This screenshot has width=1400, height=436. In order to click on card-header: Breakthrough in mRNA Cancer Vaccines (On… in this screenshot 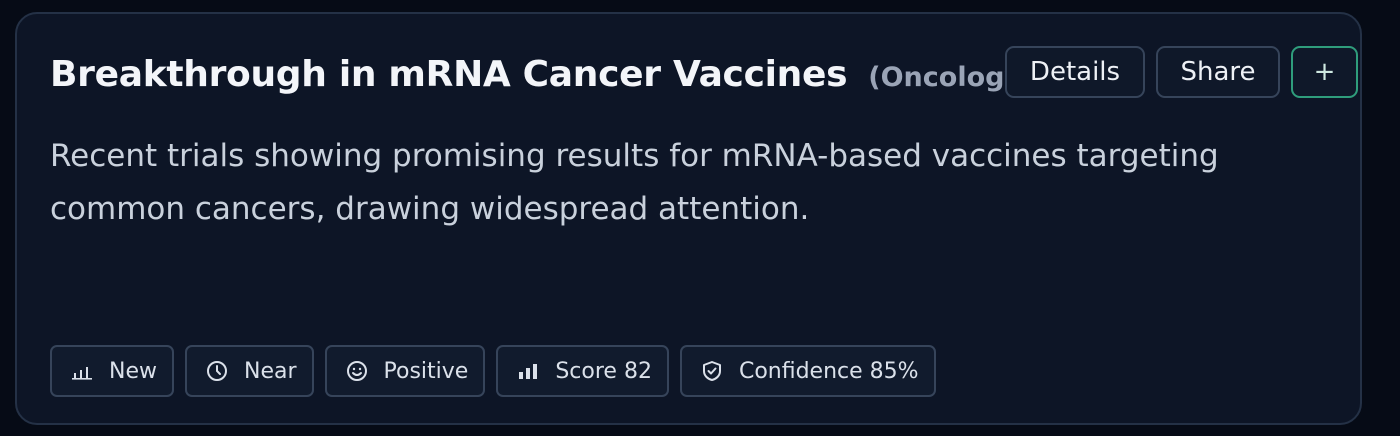, I will do `click(542, 74)`.